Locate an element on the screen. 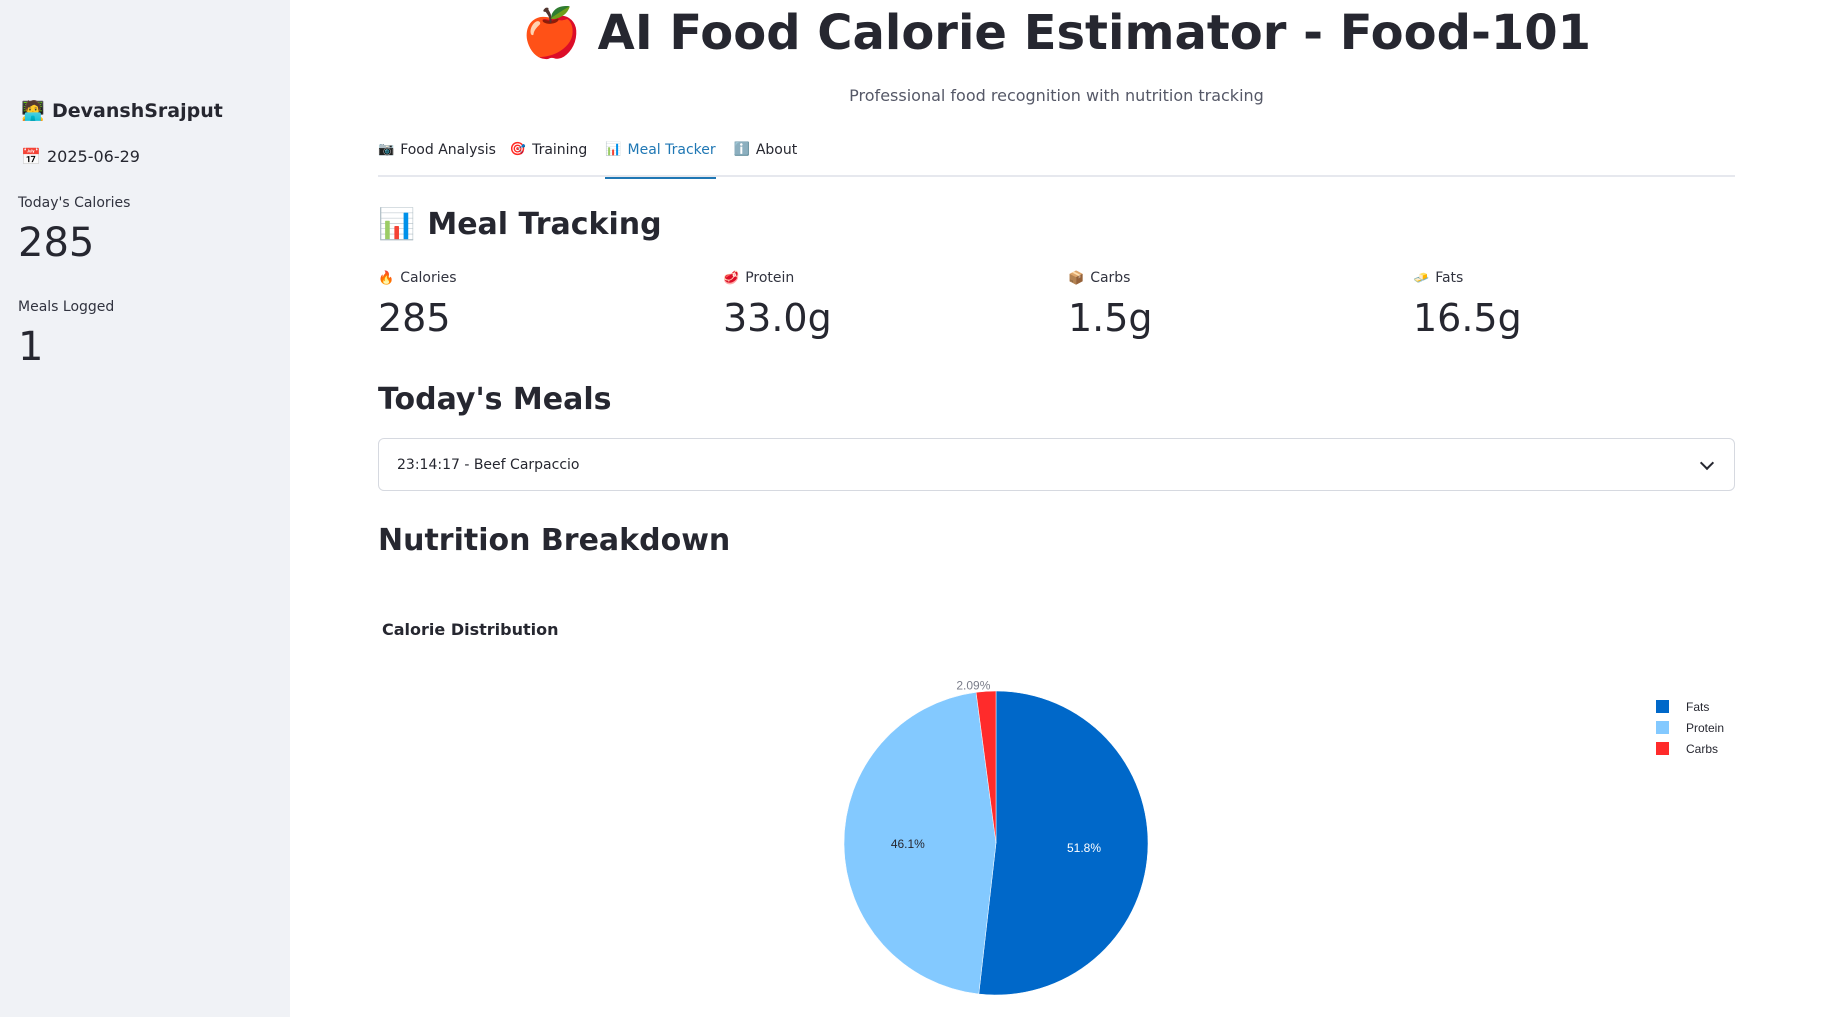 The width and height of the screenshot is (1823, 1017). legend-swatch-carbs is located at coordinates (1662, 748).